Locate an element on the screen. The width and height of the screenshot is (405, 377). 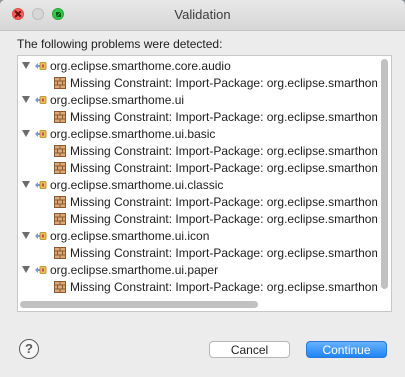
tree-item-label: org.eclipse.smarthome.ui.classic is located at coordinates (137, 185).